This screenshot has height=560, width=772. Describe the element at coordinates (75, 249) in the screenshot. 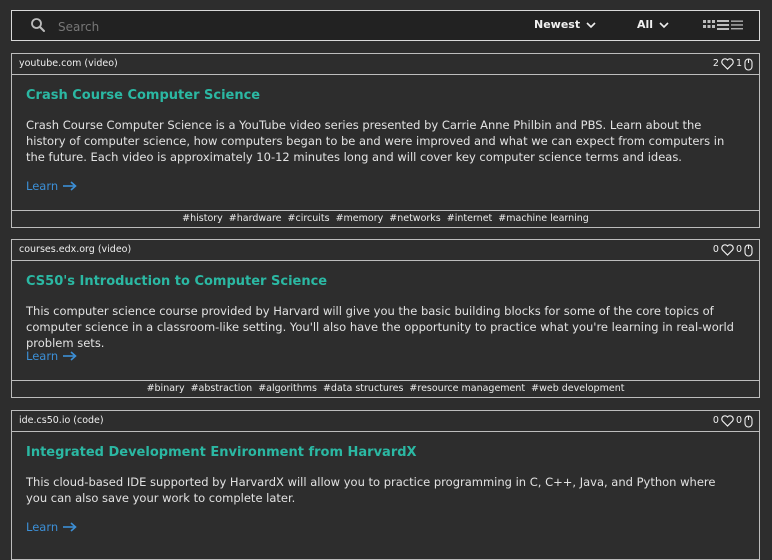

I see `card-source: courses.edx.org (video)` at that location.